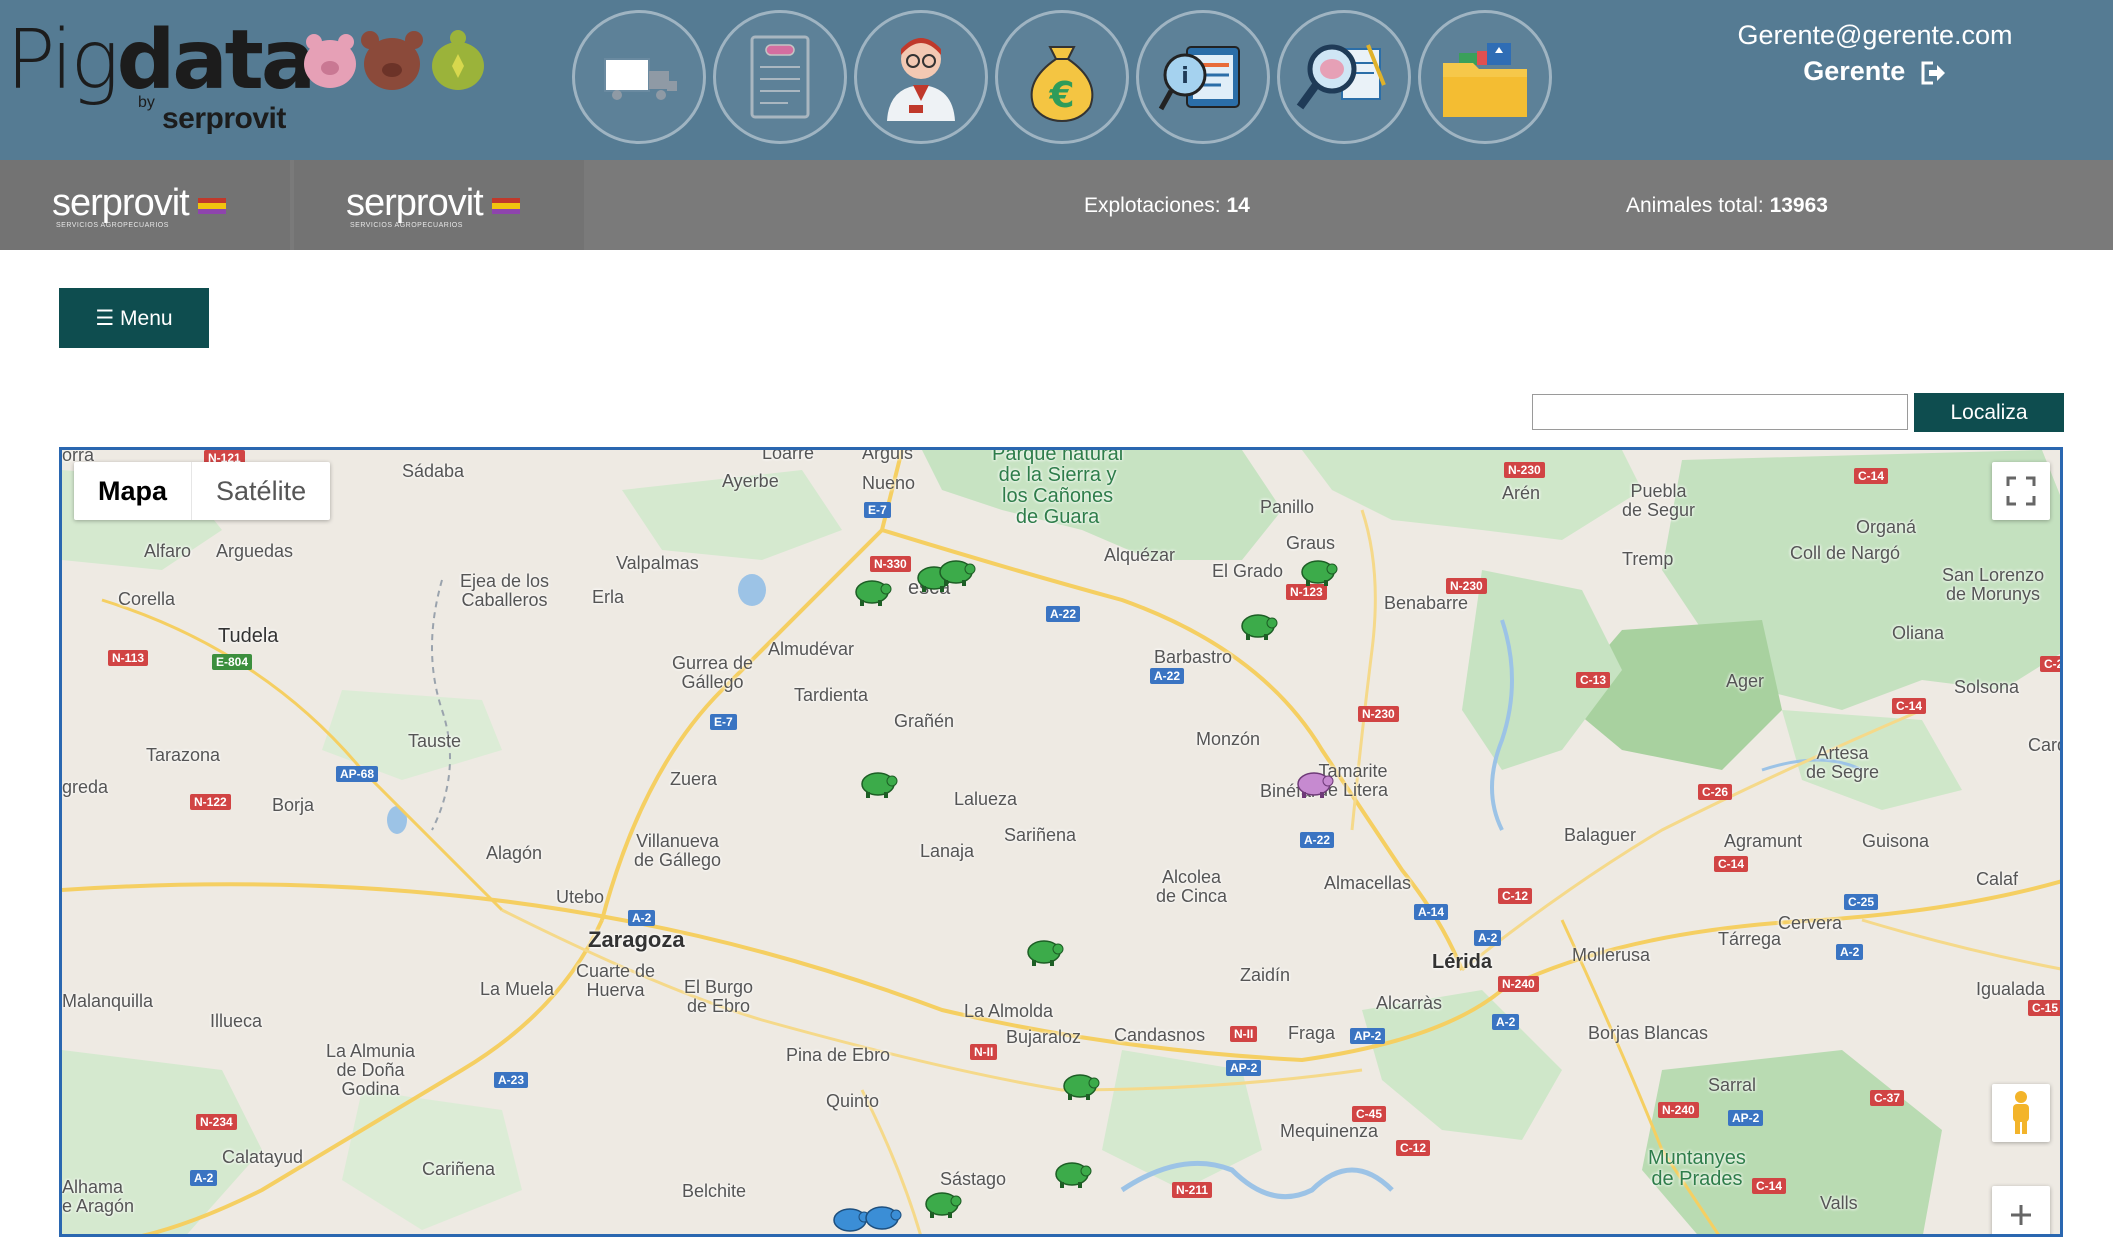  I want to click on map-place-label: Solsona, so click(1987, 687).